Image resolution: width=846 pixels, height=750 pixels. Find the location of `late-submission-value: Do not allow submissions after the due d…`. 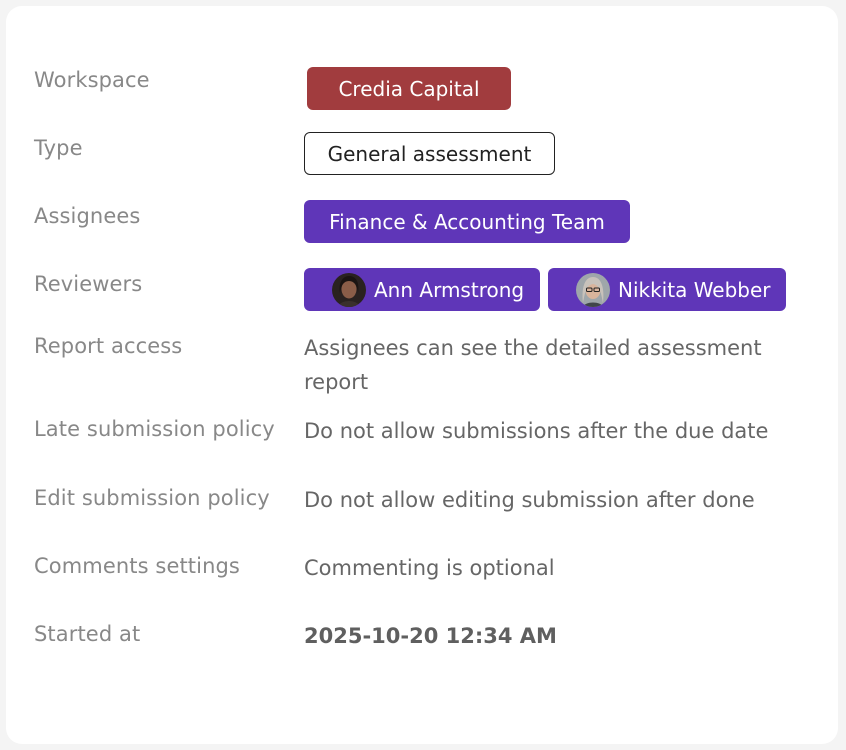

late-submission-value: Do not allow submissions after the due d… is located at coordinates (536, 431).